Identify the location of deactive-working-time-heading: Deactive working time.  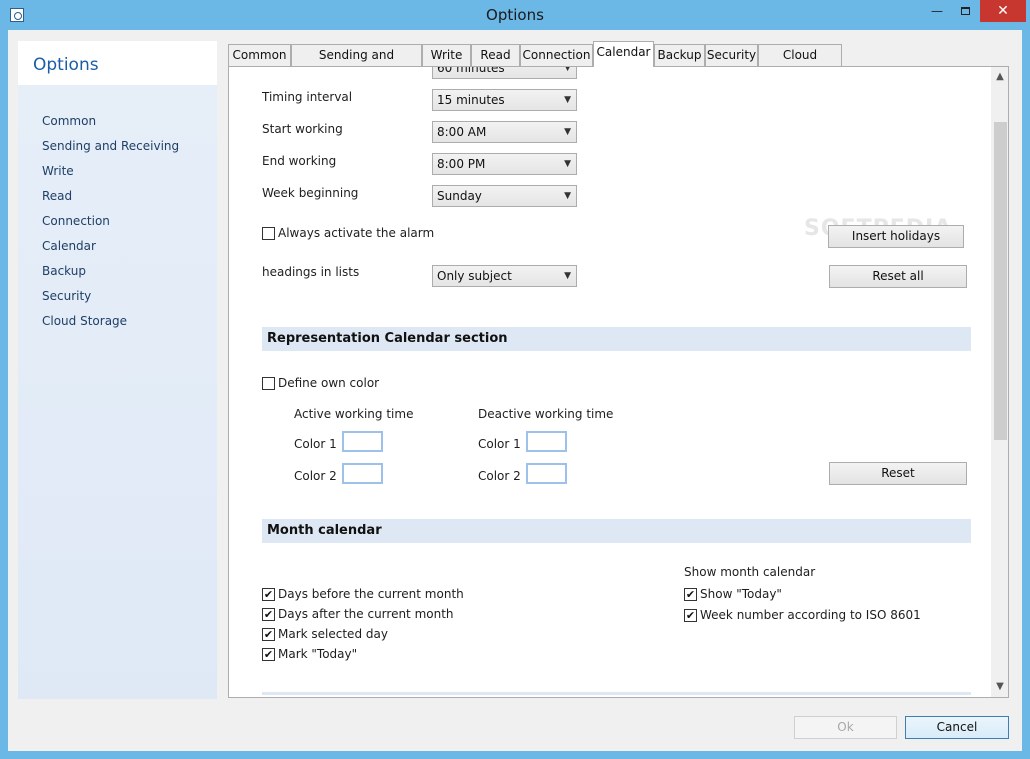
(546, 414).